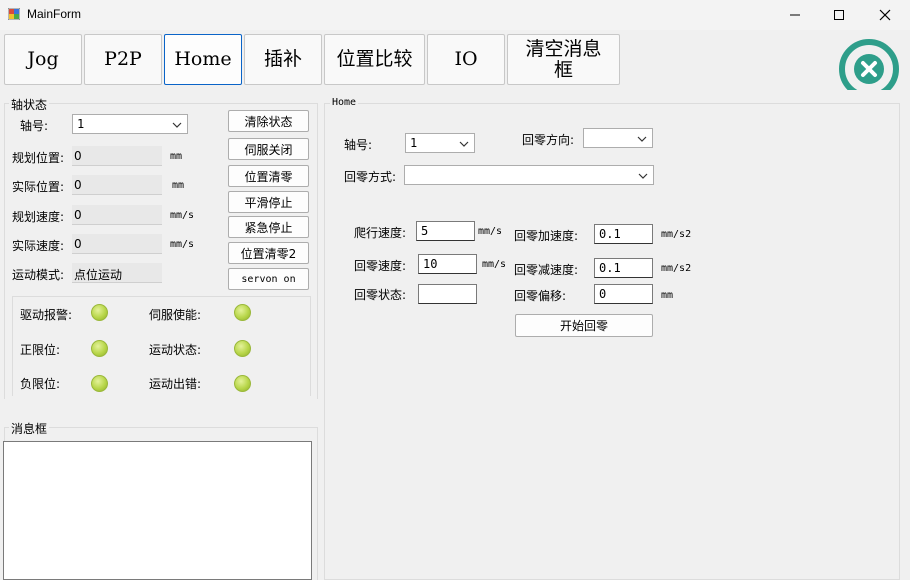  I want to click on tab-io-label: IO, so click(466, 59).